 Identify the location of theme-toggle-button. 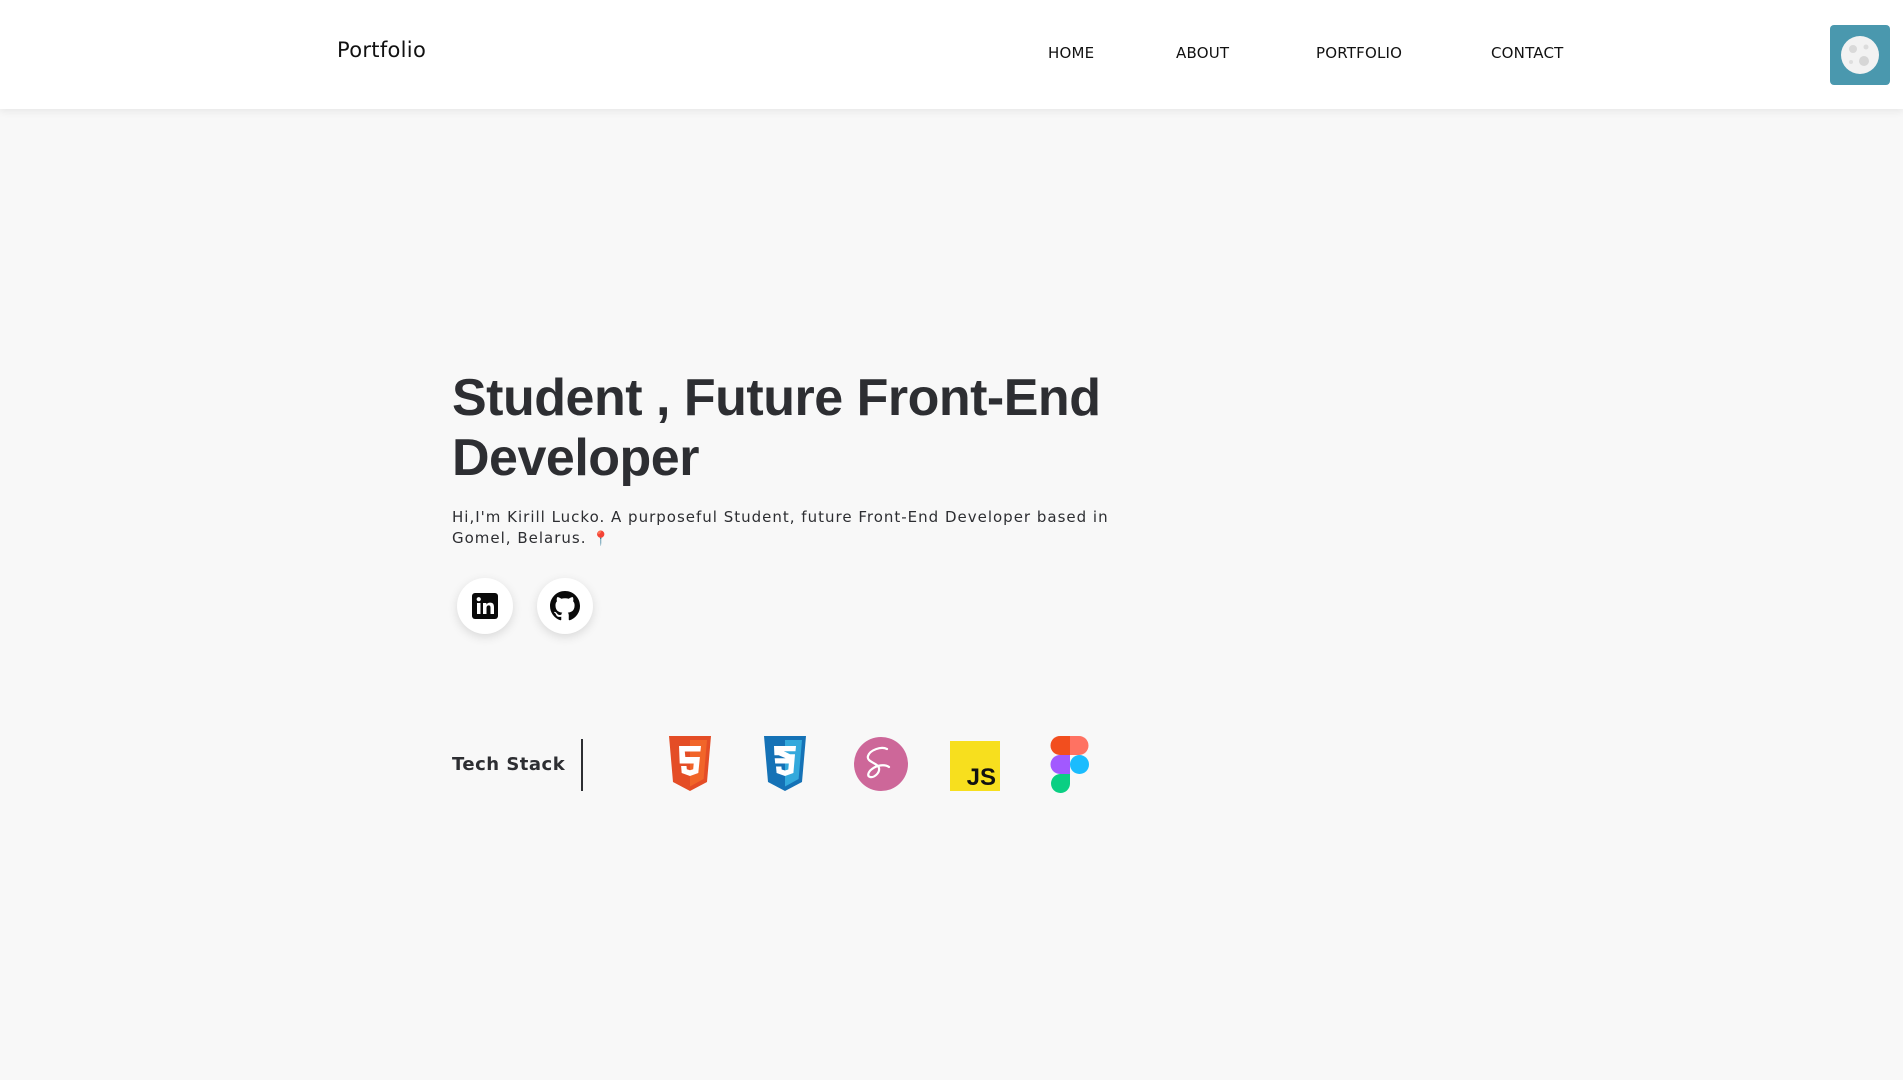
(1860, 55).